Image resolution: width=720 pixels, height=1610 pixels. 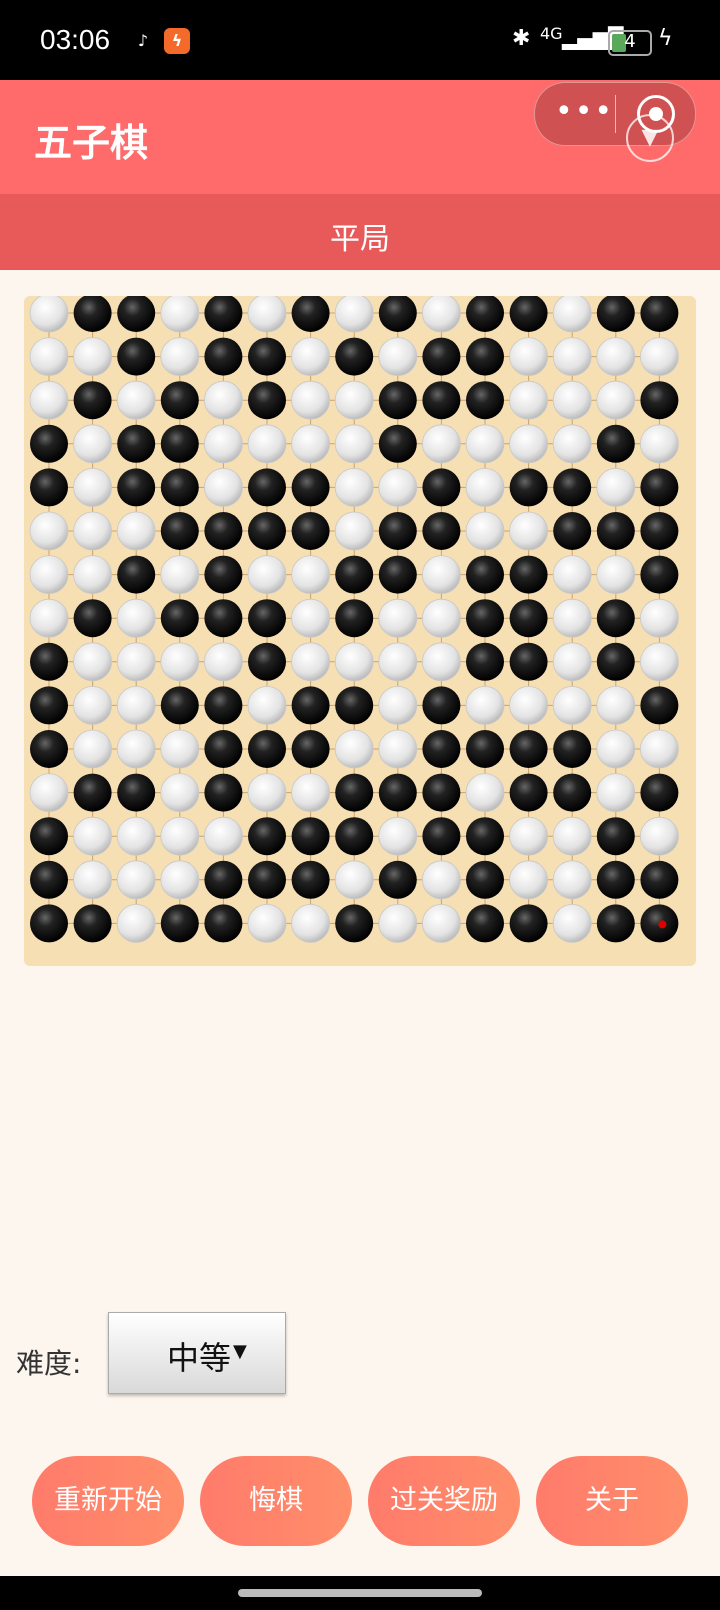 What do you see at coordinates (360, 1593) in the screenshot?
I see `home-indicator-pill` at bounding box center [360, 1593].